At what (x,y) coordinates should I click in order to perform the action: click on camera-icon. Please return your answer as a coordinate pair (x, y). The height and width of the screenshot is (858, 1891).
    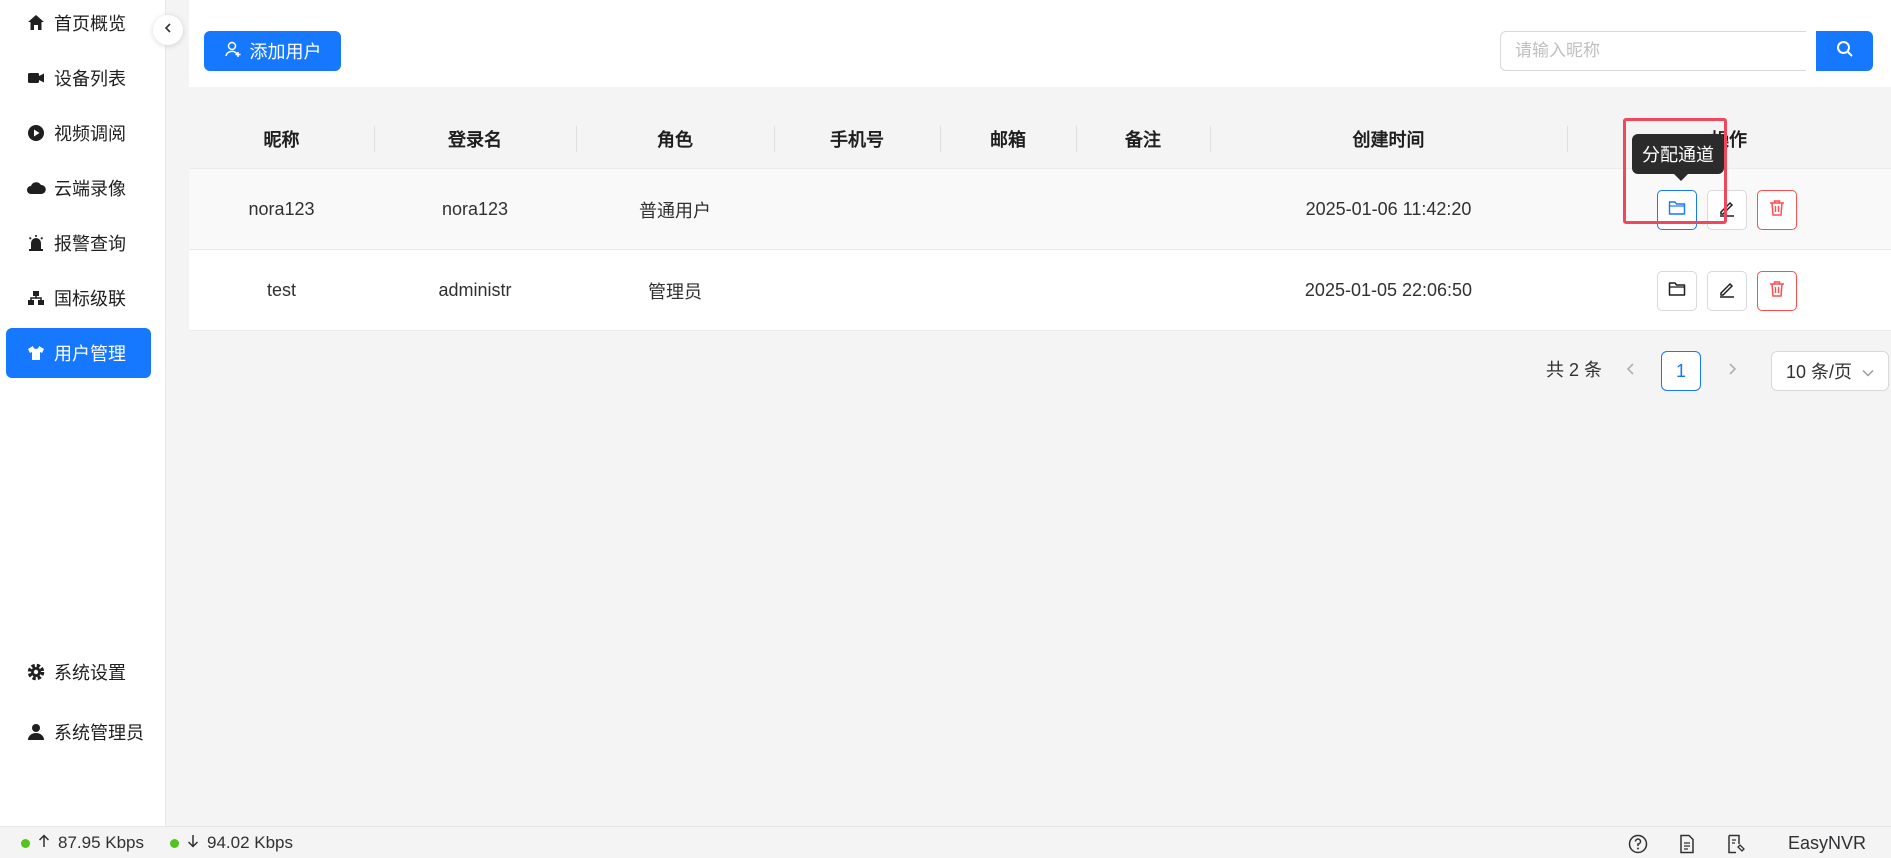
    Looking at the image, I should click on (36, 78).